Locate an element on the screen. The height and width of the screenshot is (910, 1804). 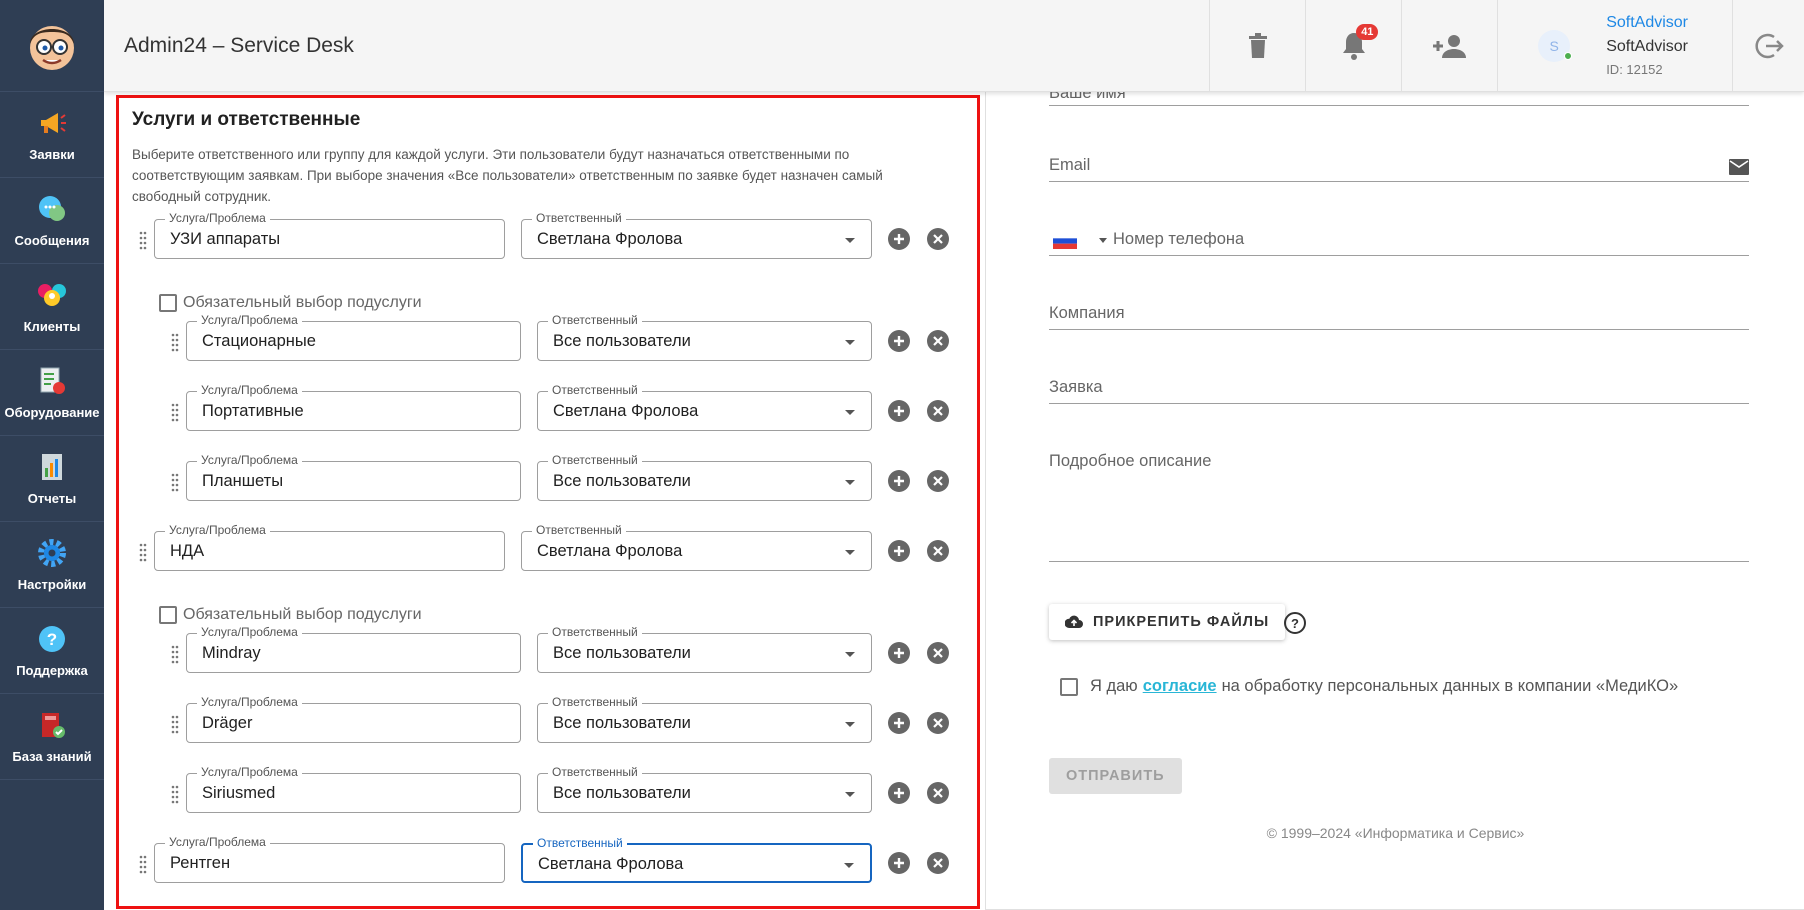
service-value: Рентген is located at coordinates (200, 863).